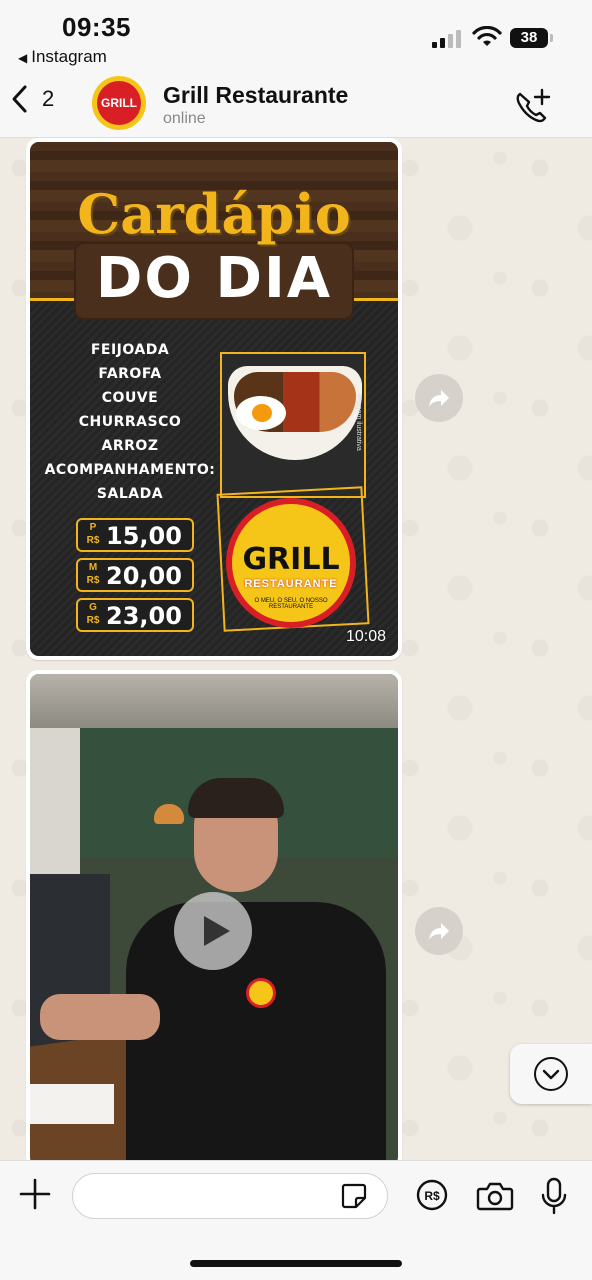  I want to click on contact-status: online, so click(184, 118).